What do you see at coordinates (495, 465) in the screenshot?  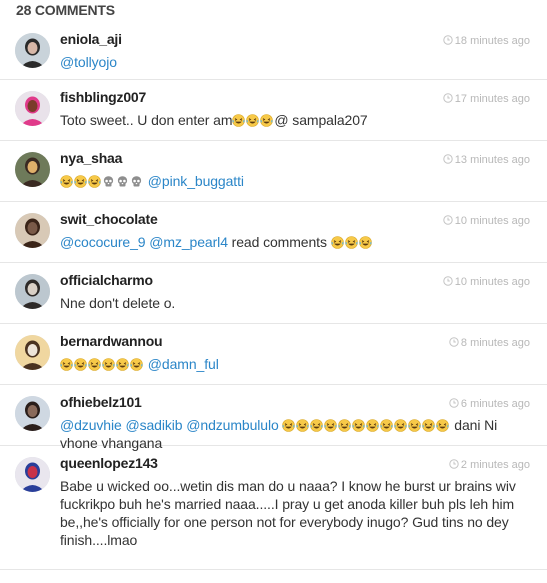 I see `timestamp-text: 2 minutes ago` at bounding box center [495, 465].